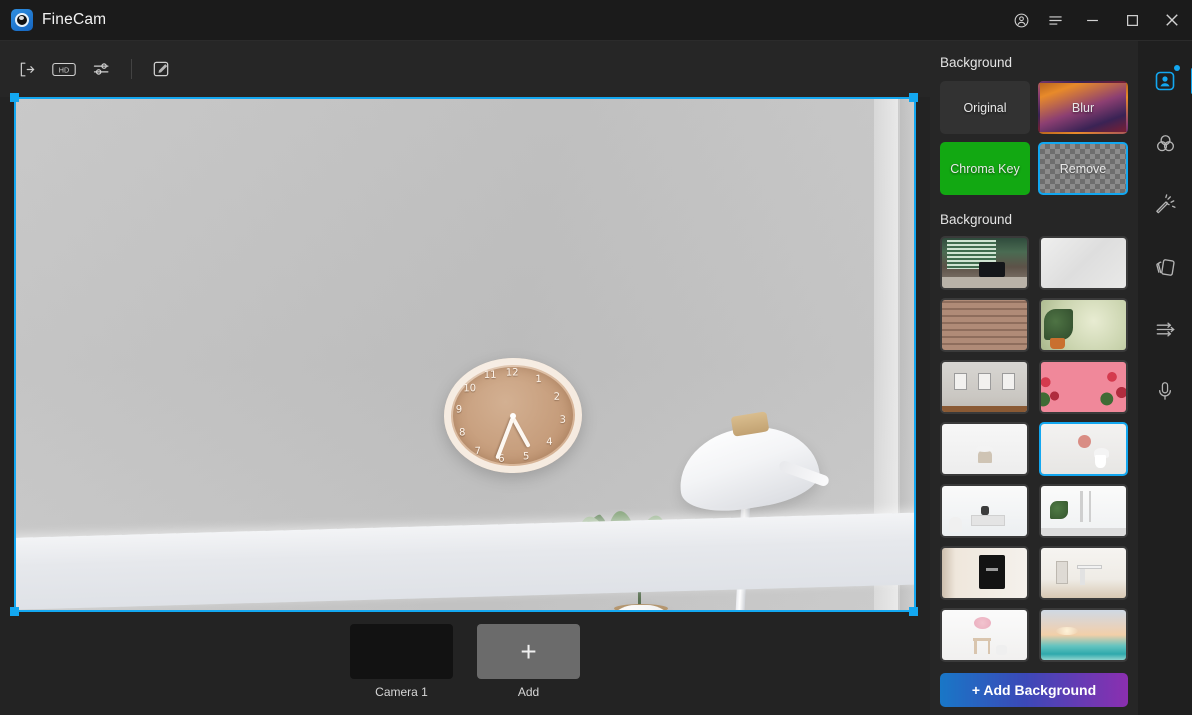 The width and height of the screenshot is (1192, 715). Describe the element at coordinates (984, 263) in the screenshot. I see `bg-thumb-office-window-blinds` at that location.